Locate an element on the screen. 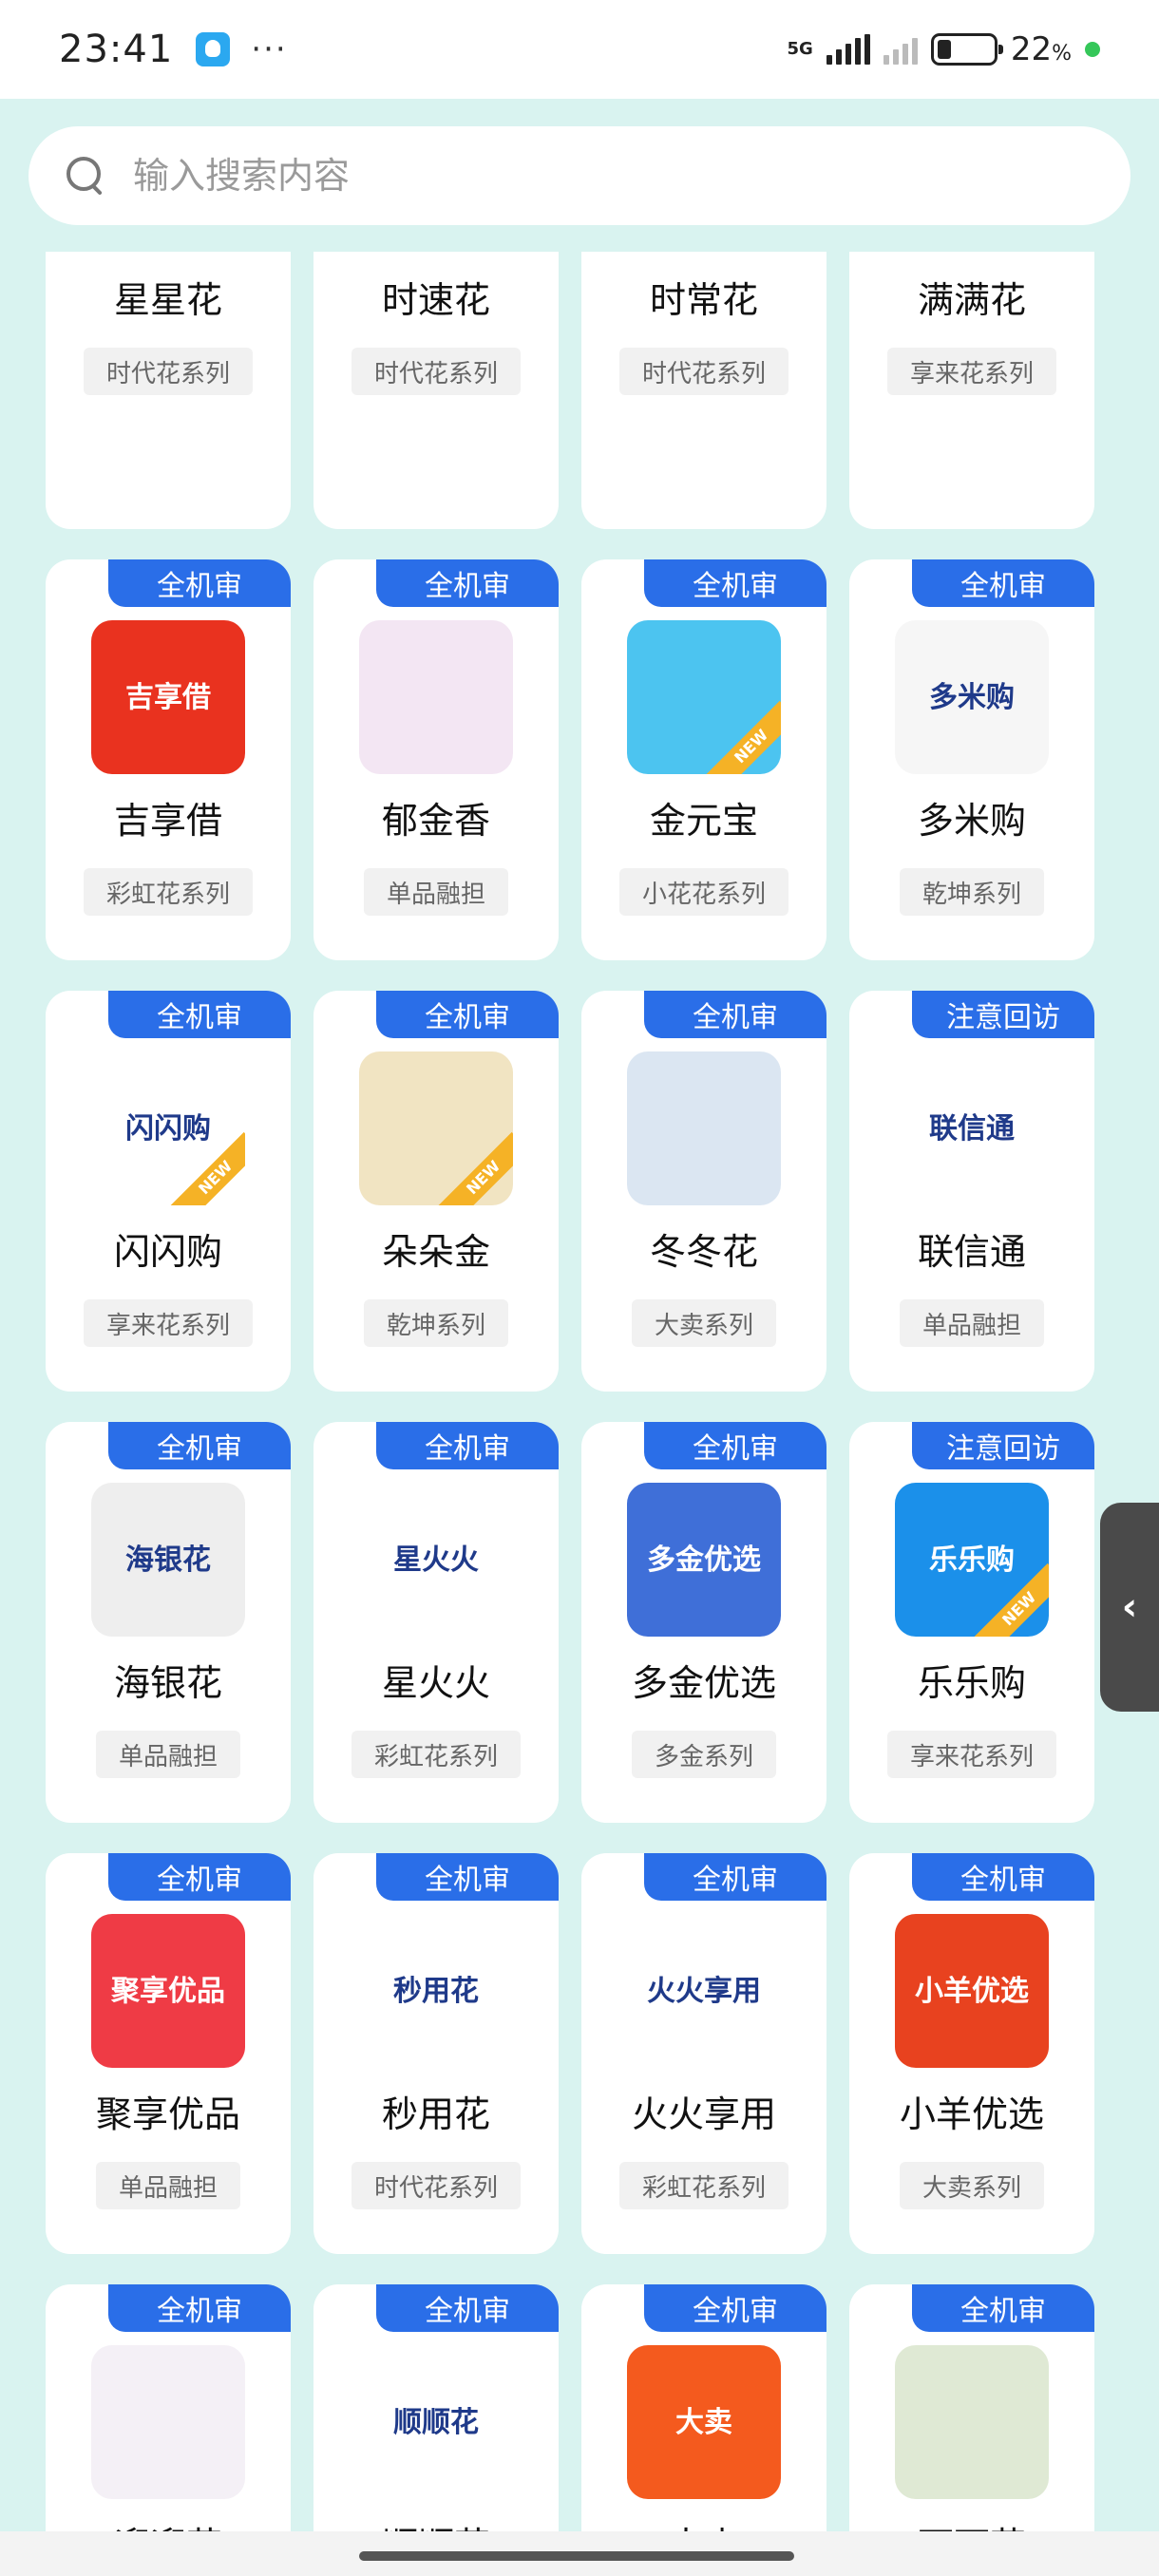  logo-text: 大卖 is located at coordinates (703, 2422).